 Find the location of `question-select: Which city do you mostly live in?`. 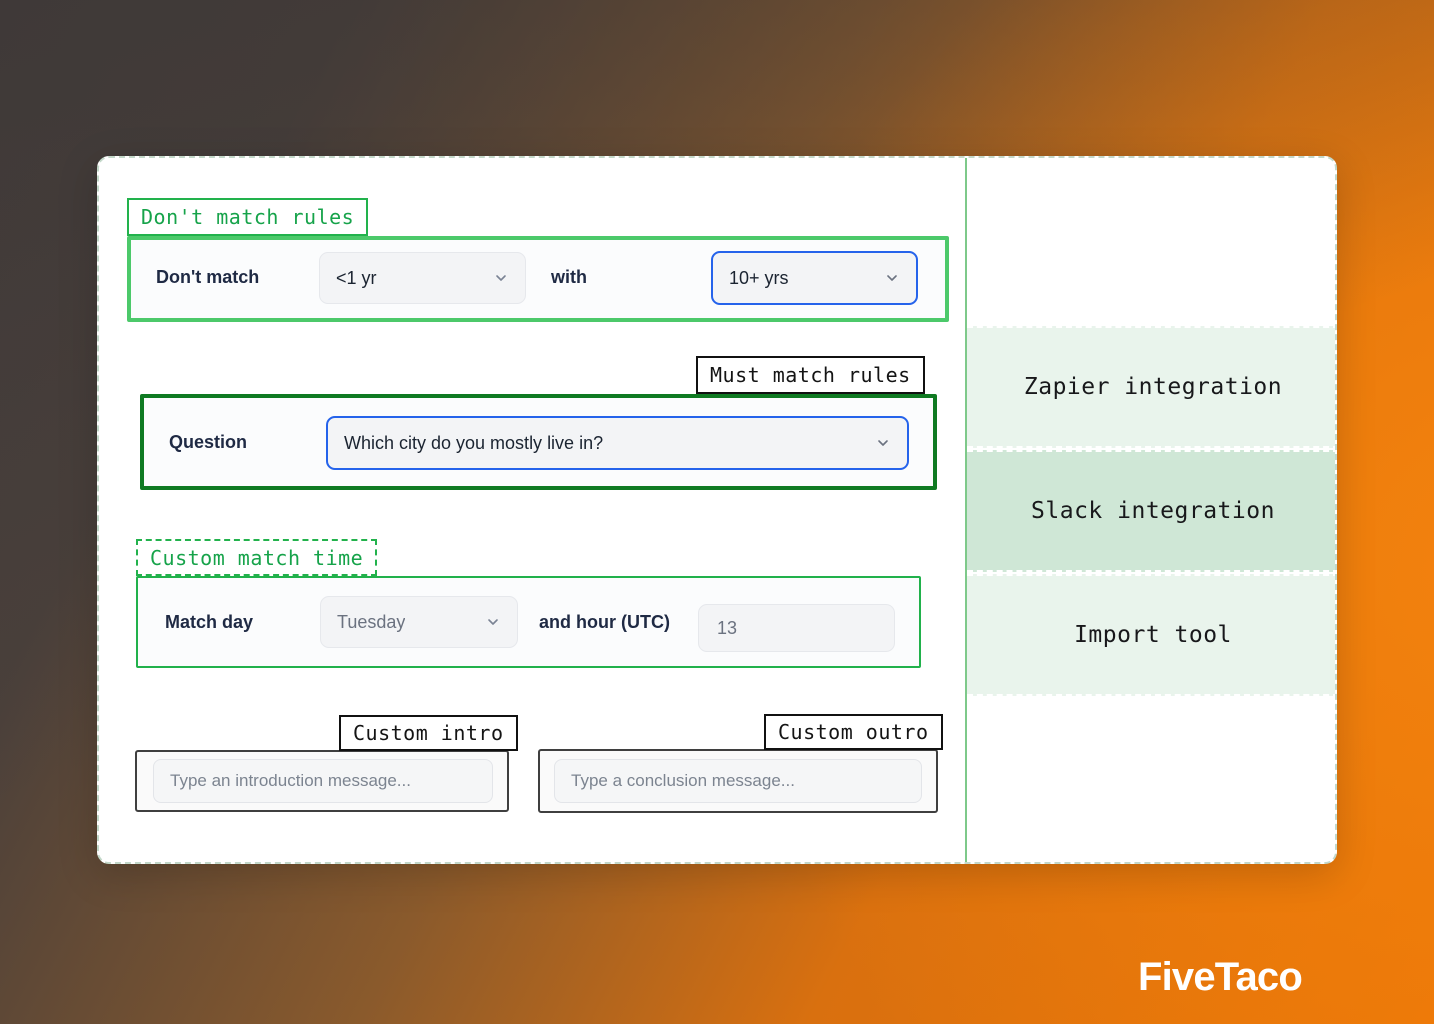

question-select: Which city do you mostly live in? is located at coordinates (617, 443).